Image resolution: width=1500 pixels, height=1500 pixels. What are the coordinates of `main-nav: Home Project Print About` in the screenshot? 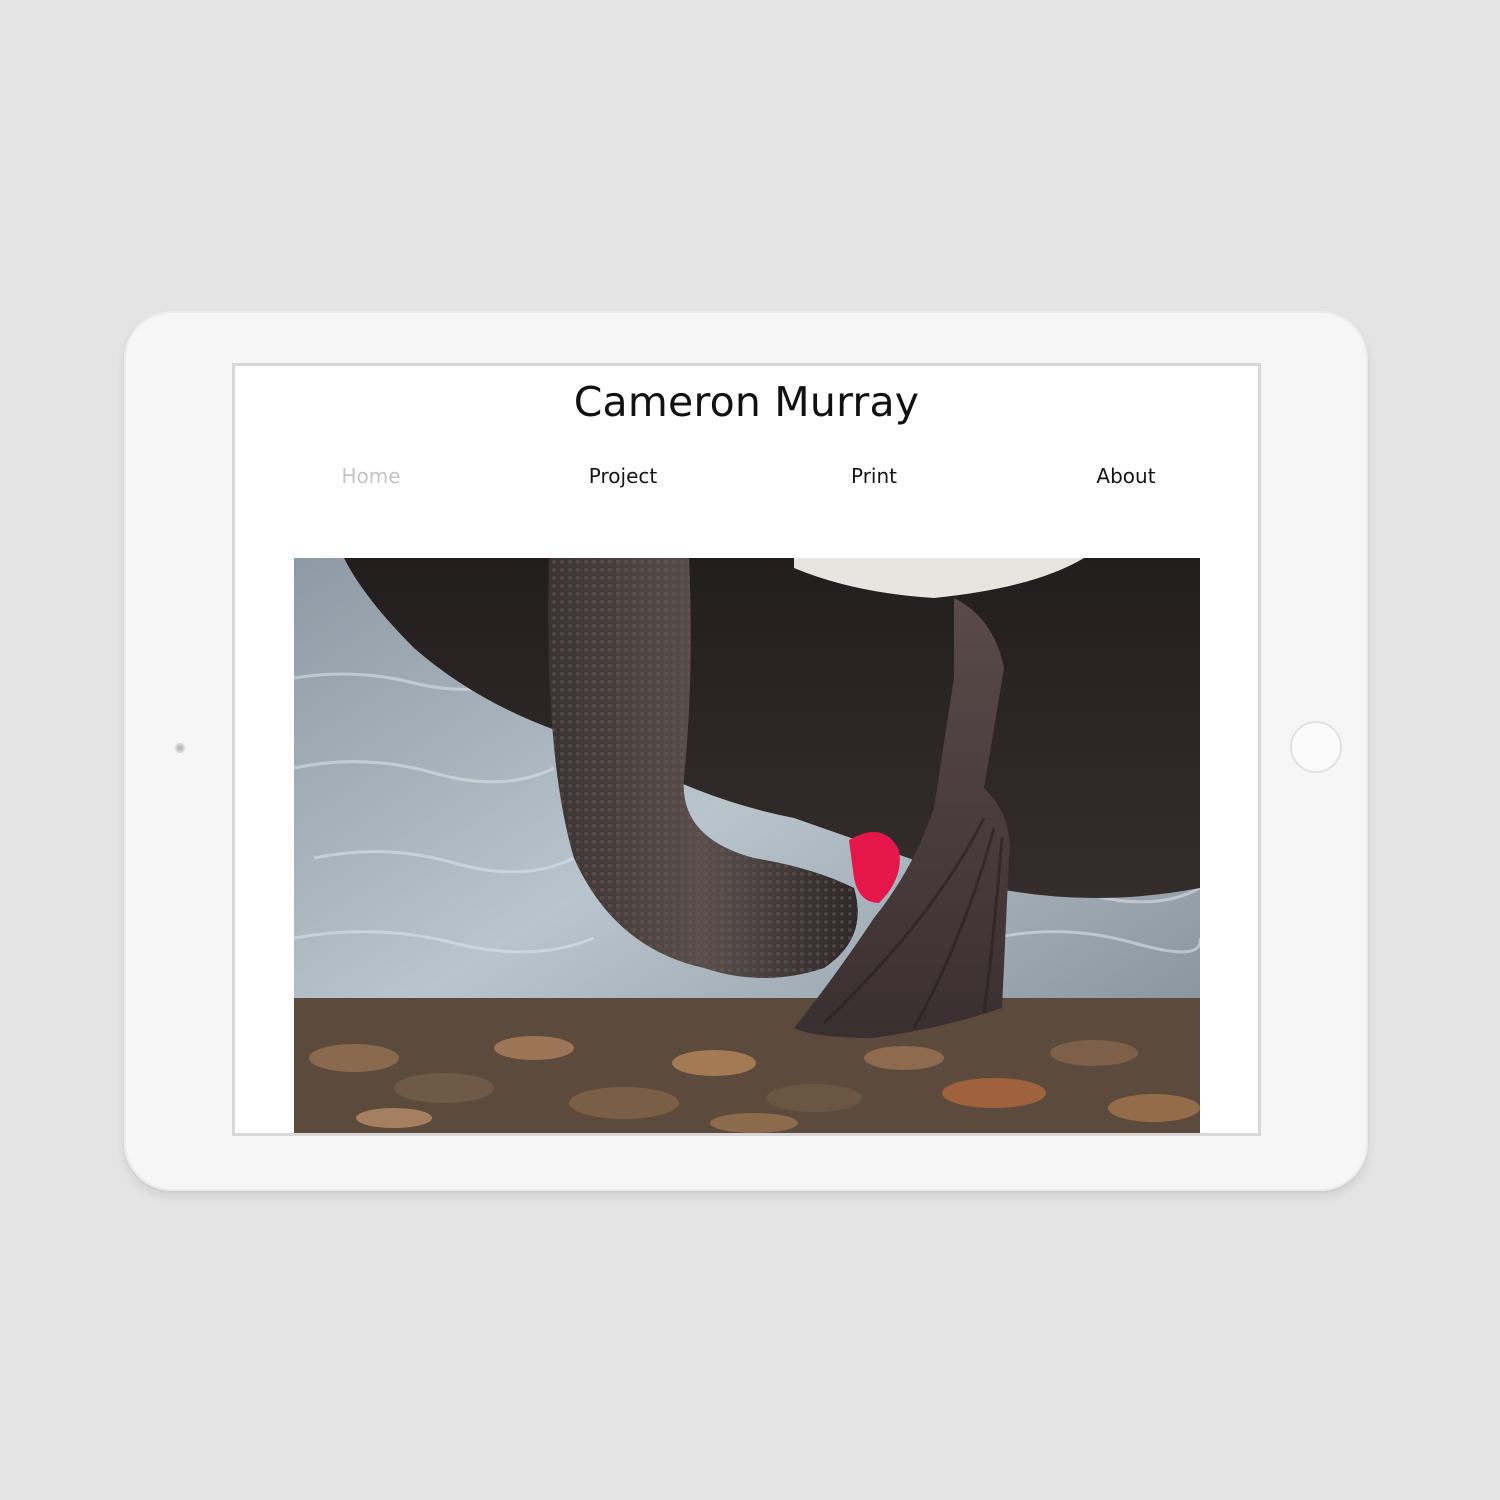 It's located at (746, 479).